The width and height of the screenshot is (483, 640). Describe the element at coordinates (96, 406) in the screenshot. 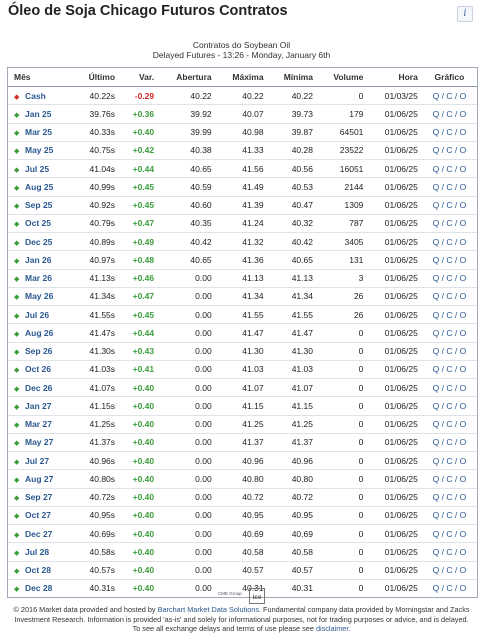

I see `last-price-cell: 41.15s` at that location.